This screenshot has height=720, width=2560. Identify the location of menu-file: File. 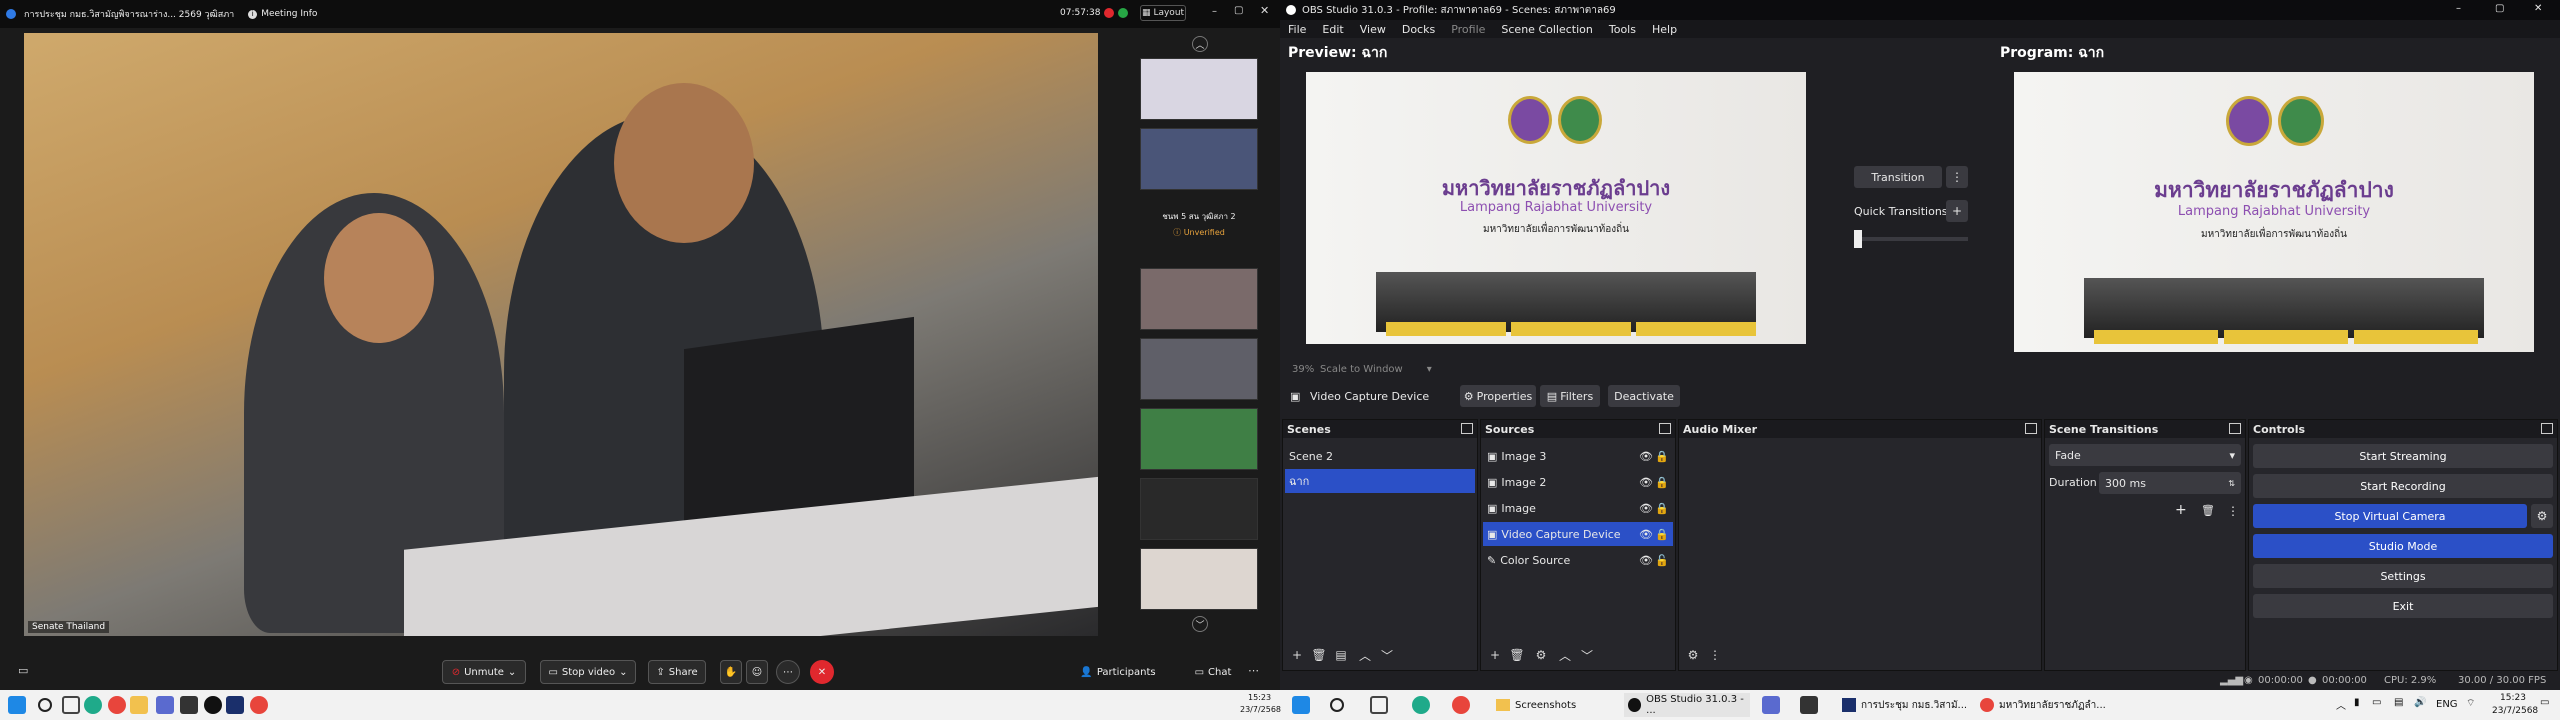
(1297, 29).